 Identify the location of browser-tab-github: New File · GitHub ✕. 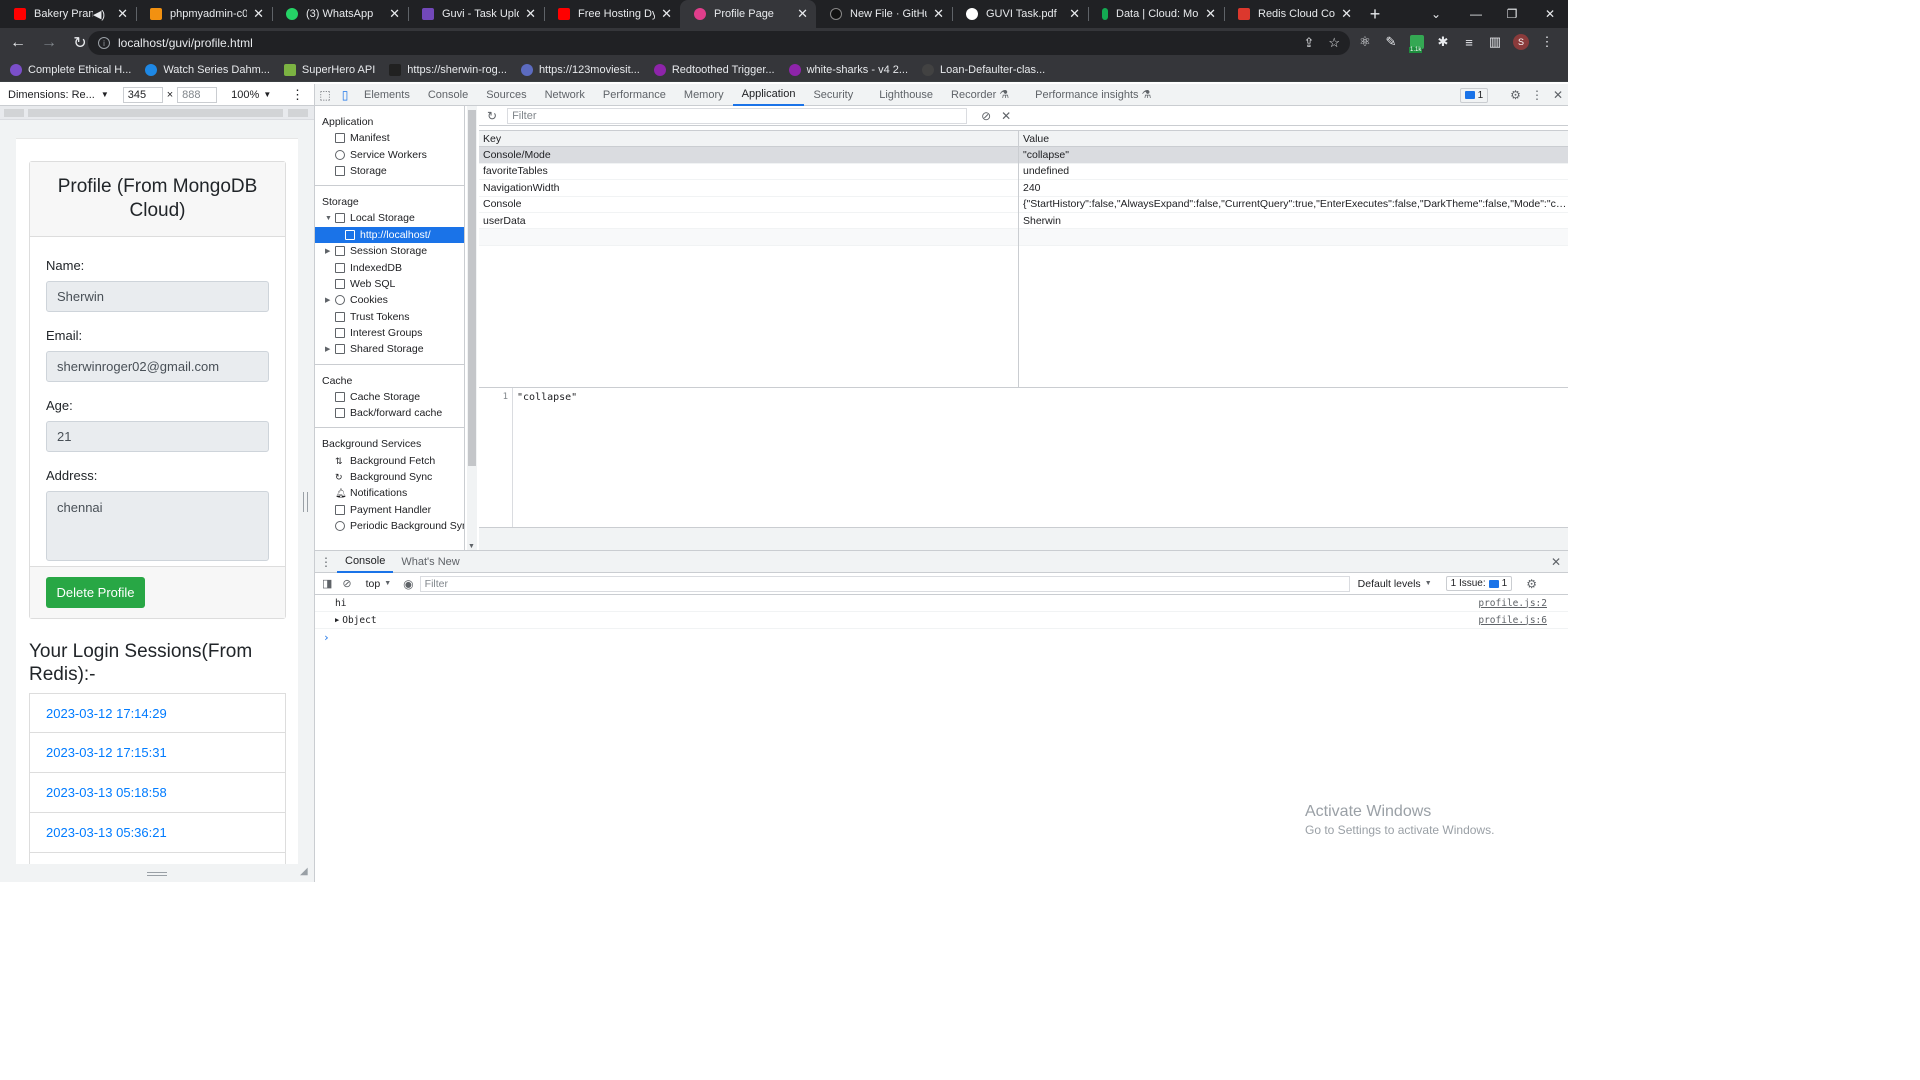
(884, 14).